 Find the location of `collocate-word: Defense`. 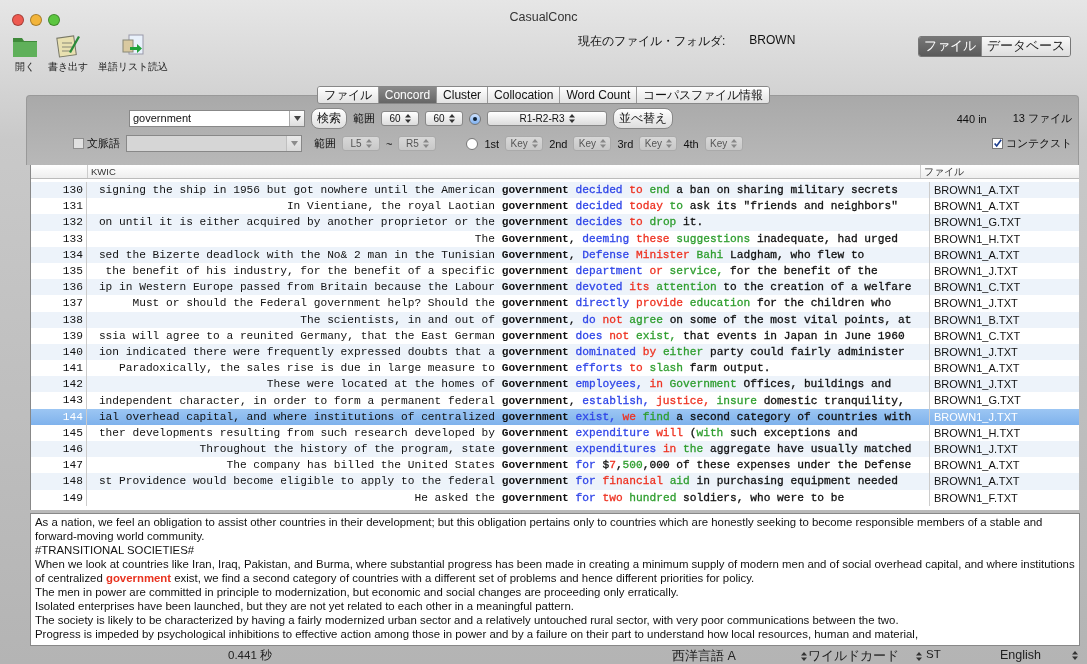

collocate-word: Defense is located at coordinates (606, 254).